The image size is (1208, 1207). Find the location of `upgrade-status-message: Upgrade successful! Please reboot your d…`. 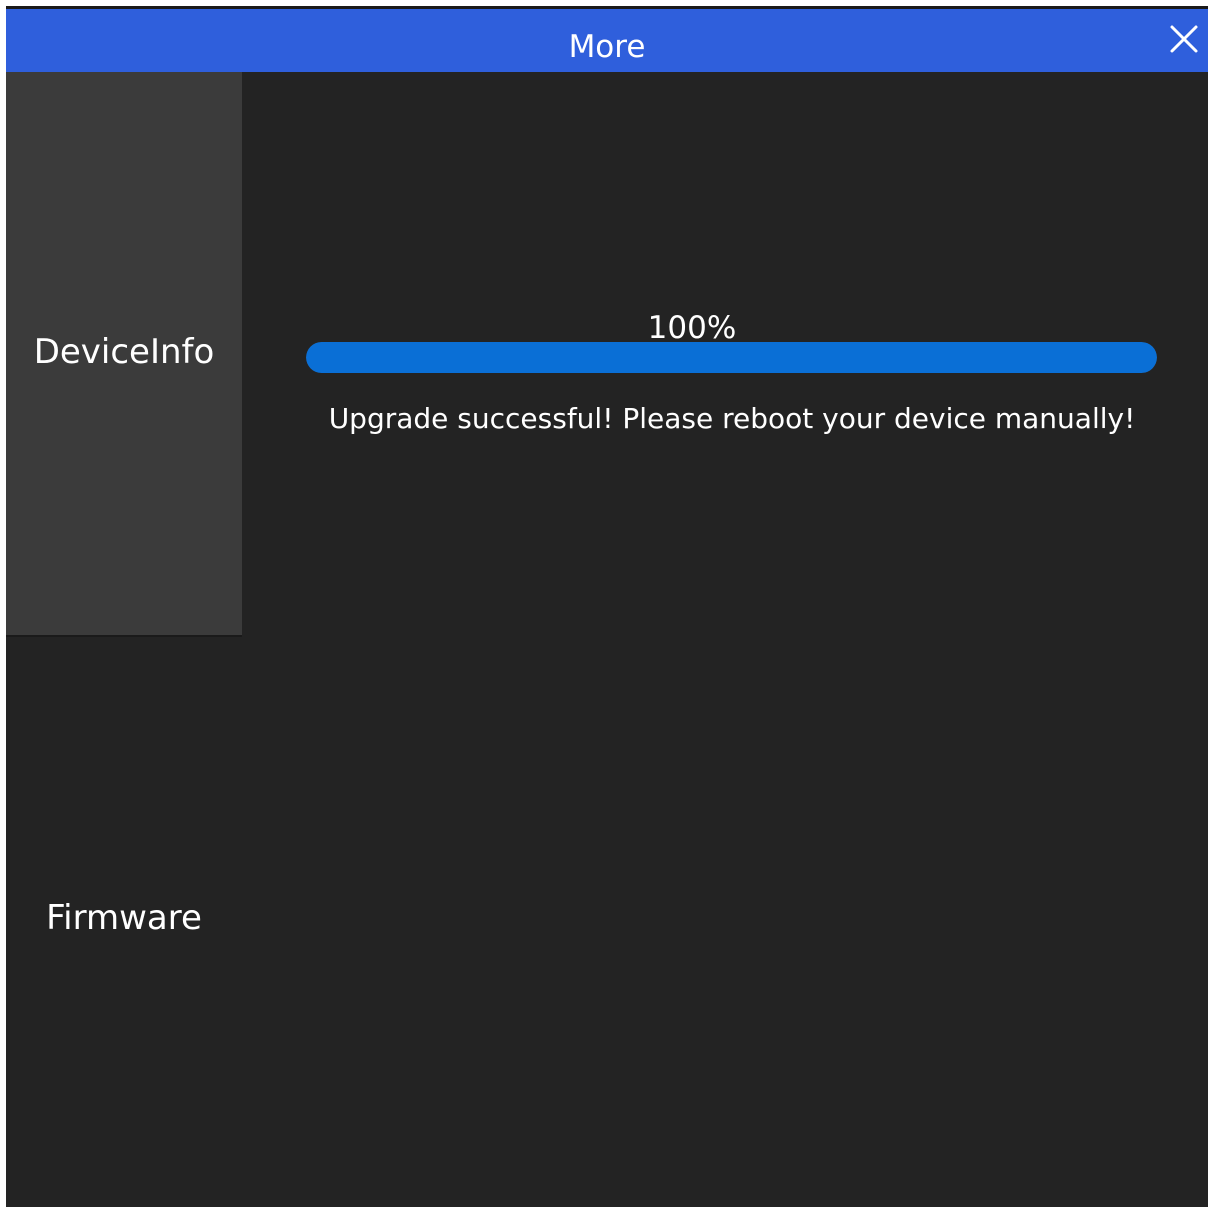

upgrade-status-message: Upgrade successful! Please reboot your d… is located at coordinates (732, 418).